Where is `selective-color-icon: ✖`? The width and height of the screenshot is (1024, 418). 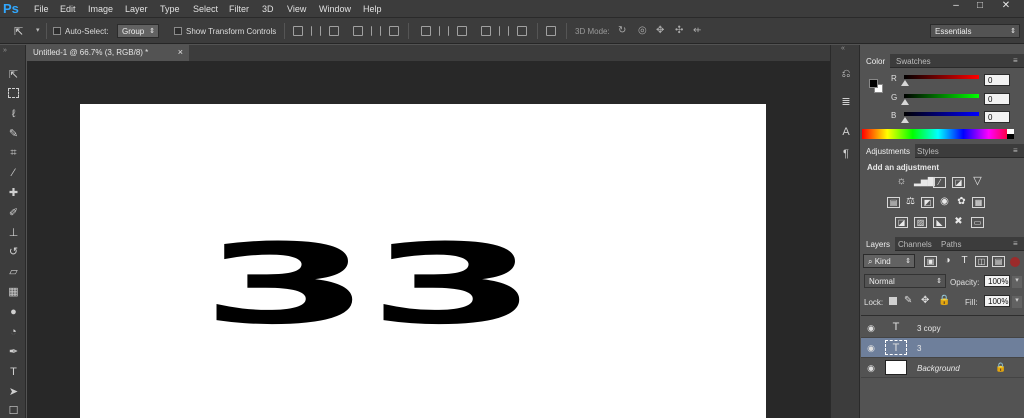 selective-color-icon: ✖ is located at coordinates (958, 222).